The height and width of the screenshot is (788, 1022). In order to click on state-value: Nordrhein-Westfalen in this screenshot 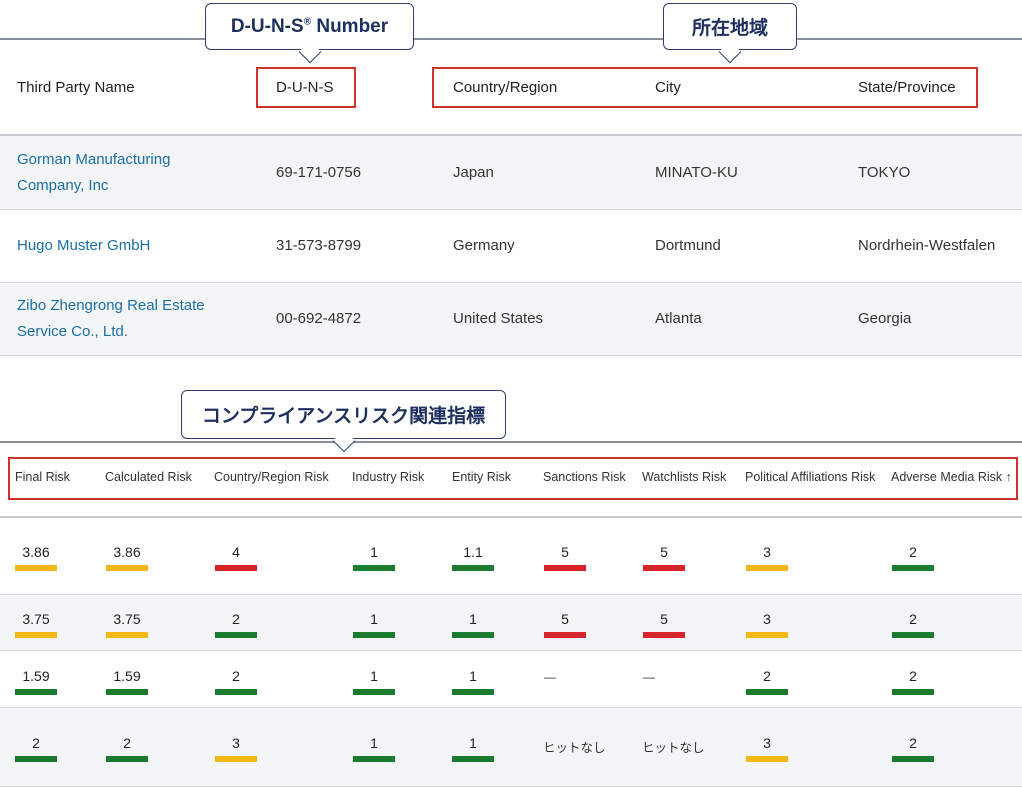, I will do `click(927, 245)`.